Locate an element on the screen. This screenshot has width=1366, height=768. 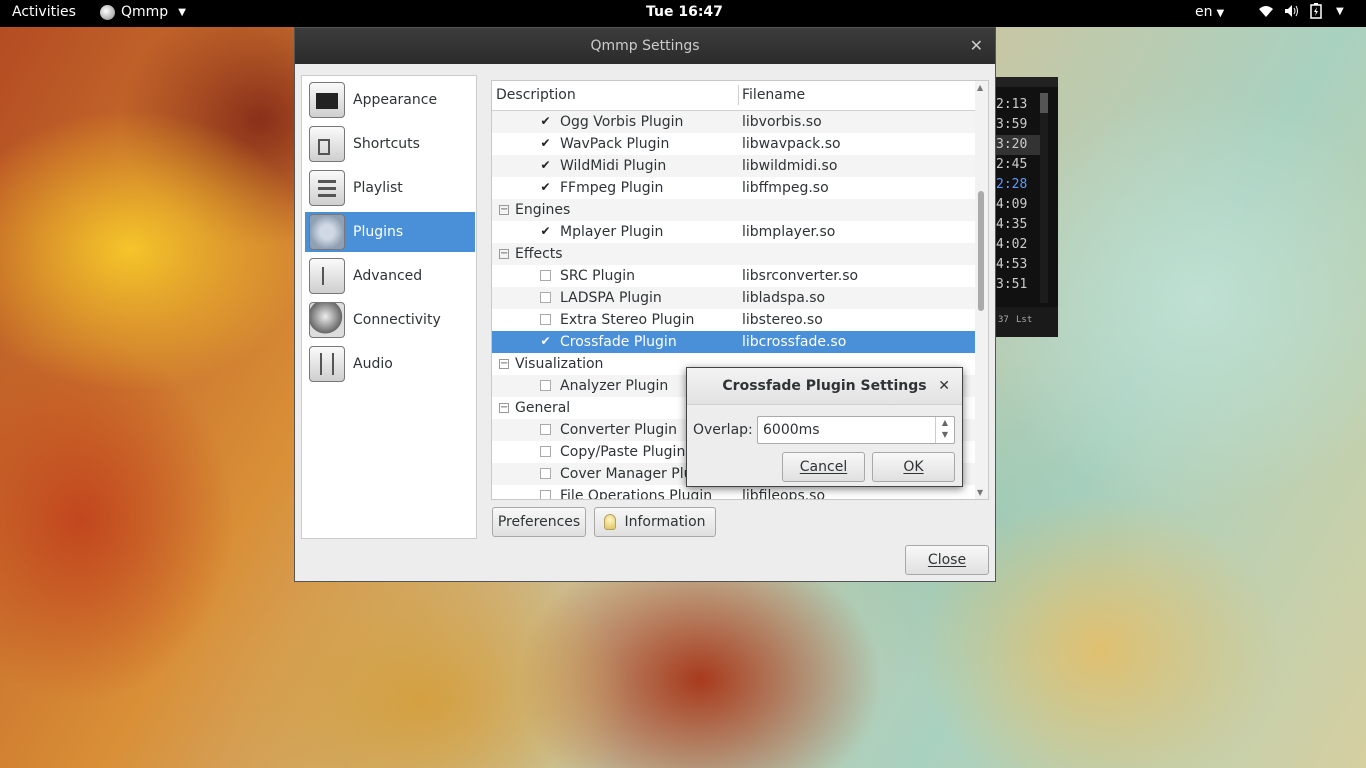
table-row: SRC Plugin libsrconverter.so is located at coordinates (734, 276).